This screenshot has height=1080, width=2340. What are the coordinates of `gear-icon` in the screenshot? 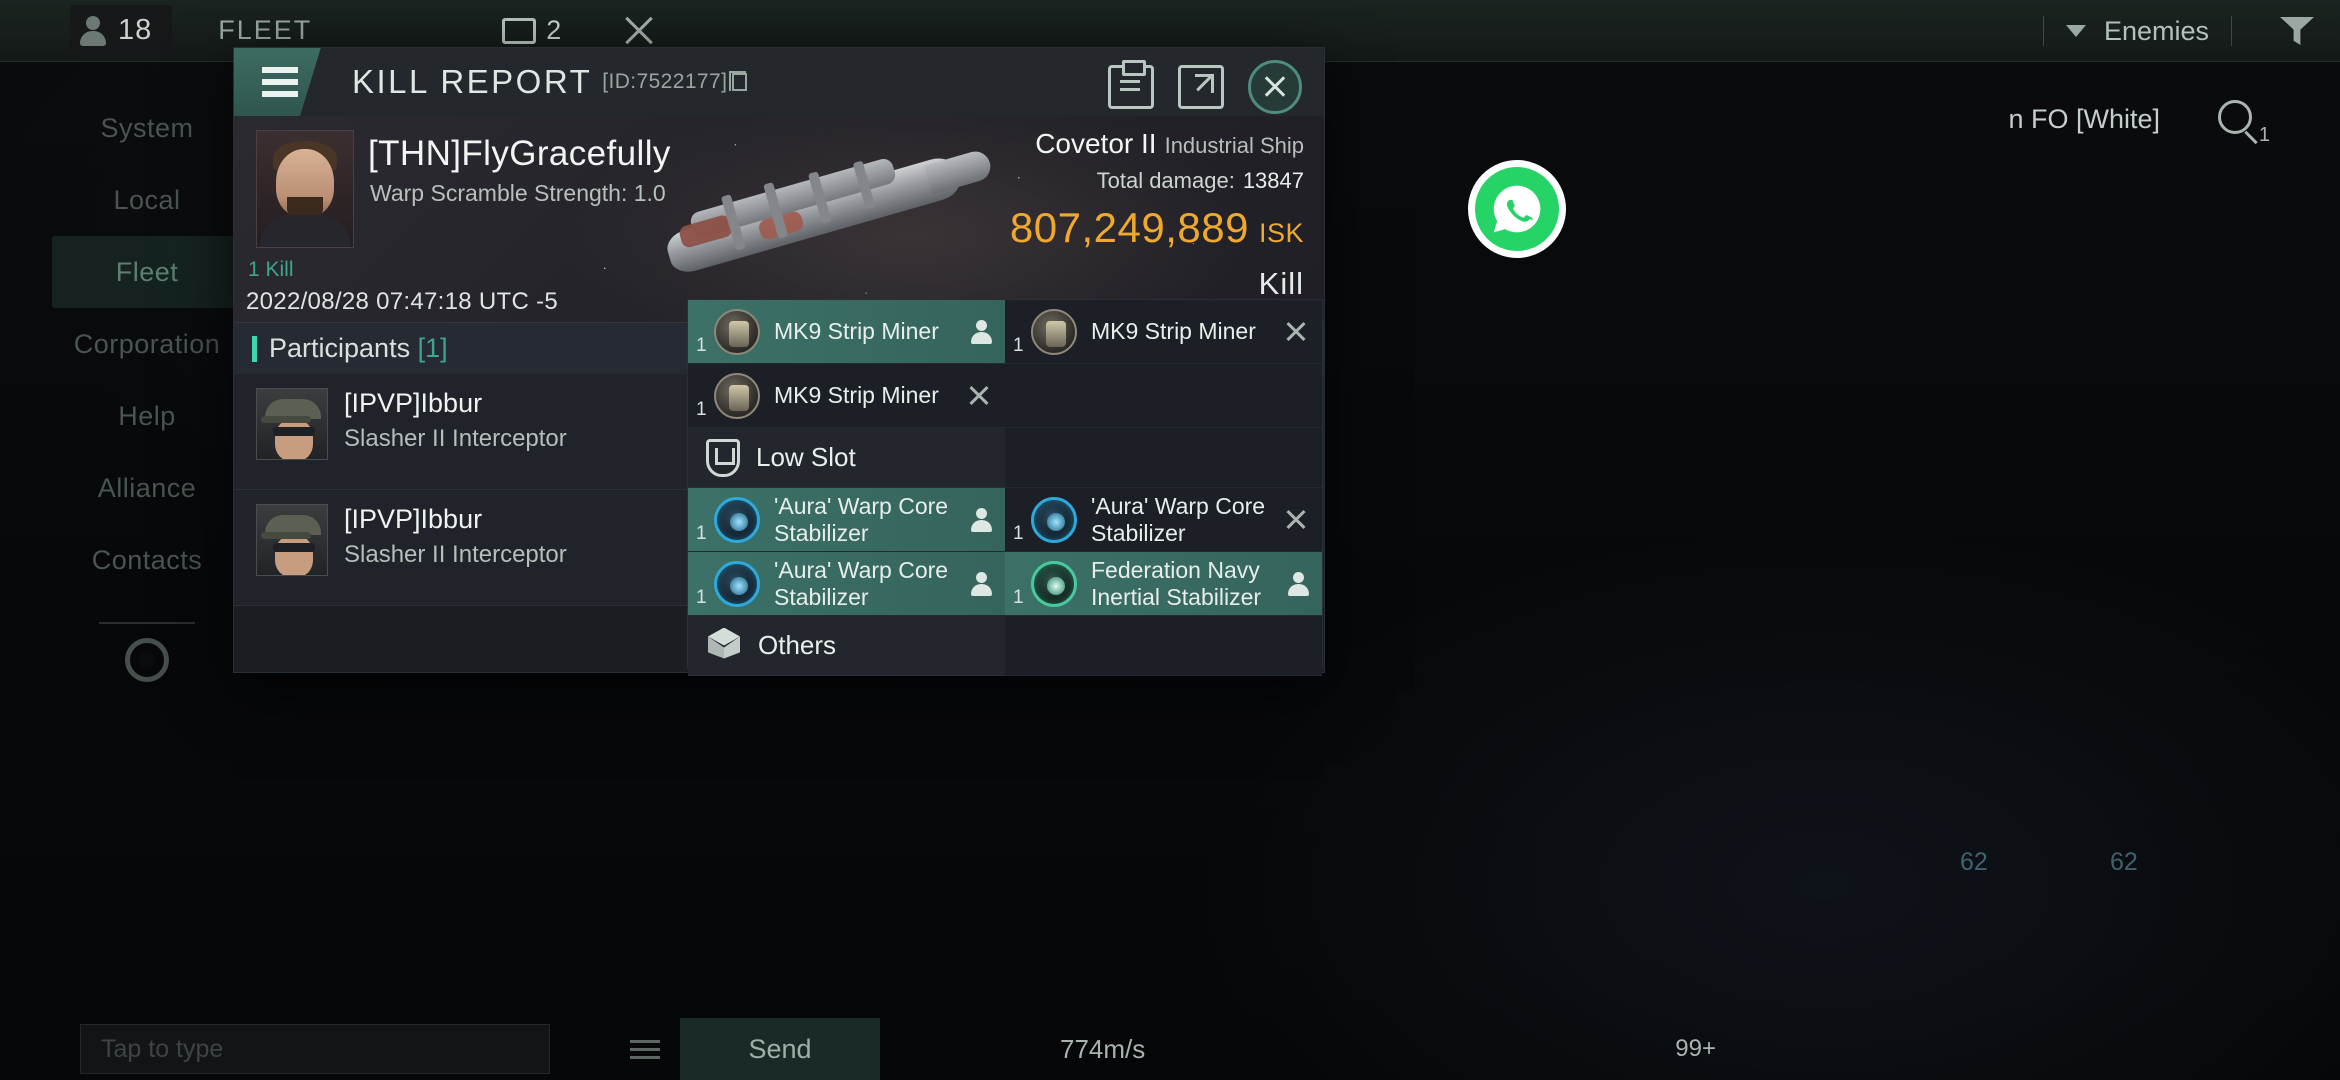 It's located at (147, 660).